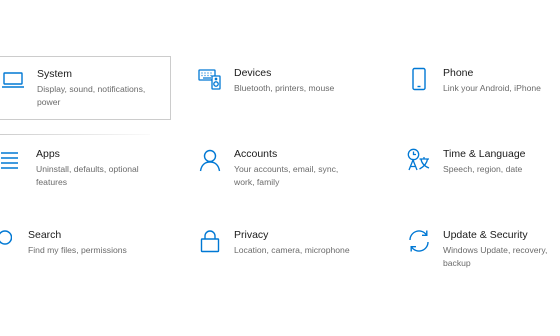 This screenshot has height=336, width=560. I want to click on tile-description: Location, camera, microphone, so click(292, 250).